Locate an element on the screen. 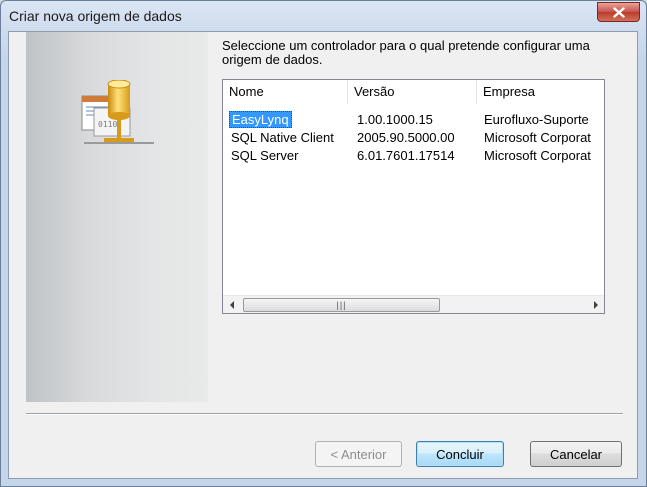 The width and height of the screenshot is (647, 487). column-header-name: Nome is located at coordinates (285, 92).